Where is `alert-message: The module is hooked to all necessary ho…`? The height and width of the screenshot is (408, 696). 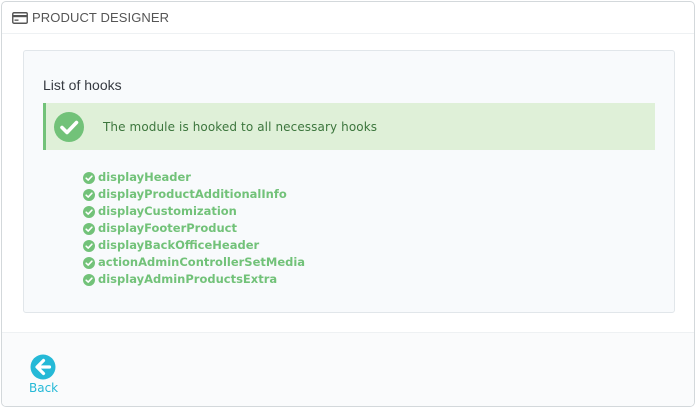 alert-message: The module is hooked to all necessary ho… is located at coordinates (240, 126).